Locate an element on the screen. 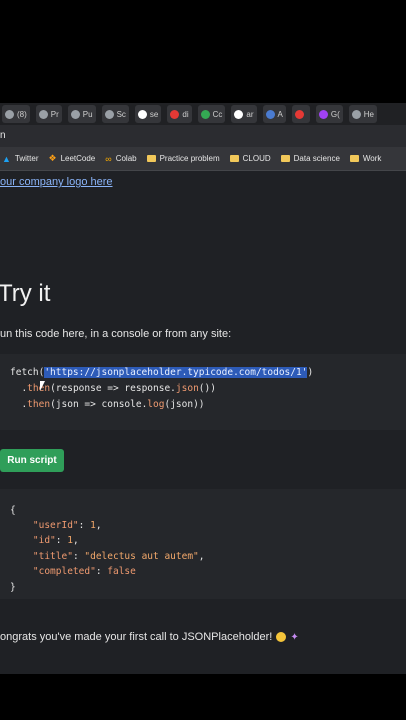 The width and height of the screenshot is (406, 720). browser-tab is located at coordinates (300, 114).